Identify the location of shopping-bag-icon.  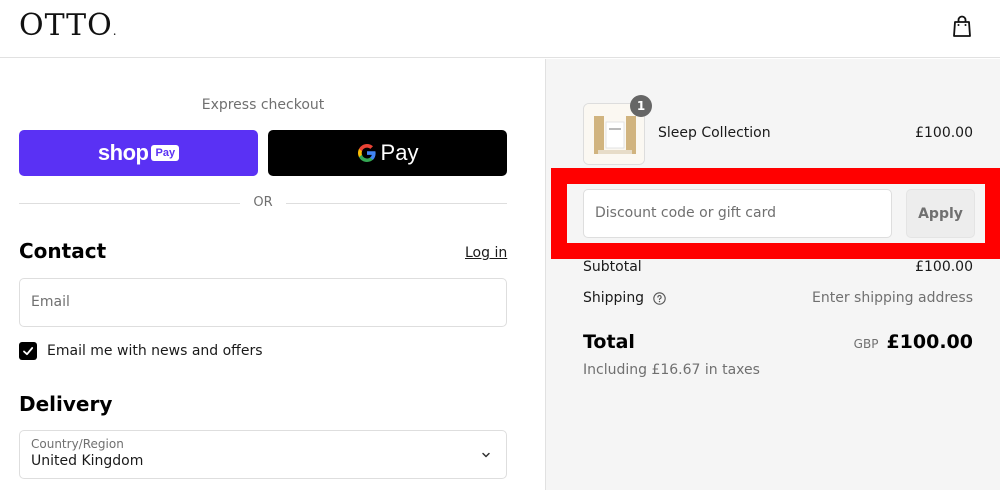
(962, 26).